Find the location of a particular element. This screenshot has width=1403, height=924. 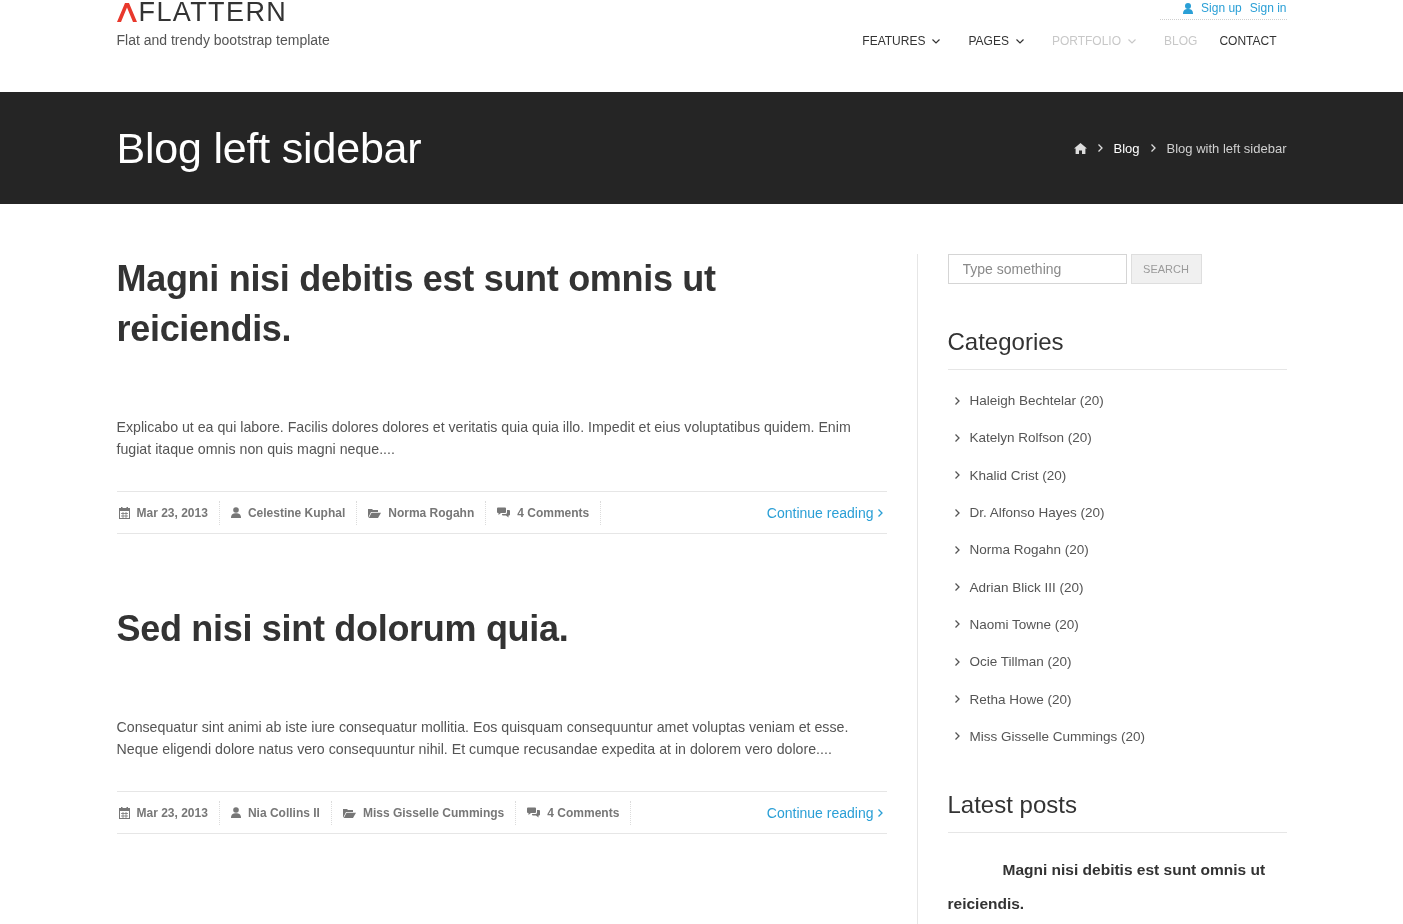

page-title: Blog left sidebar is located at coordinates (269, 148).